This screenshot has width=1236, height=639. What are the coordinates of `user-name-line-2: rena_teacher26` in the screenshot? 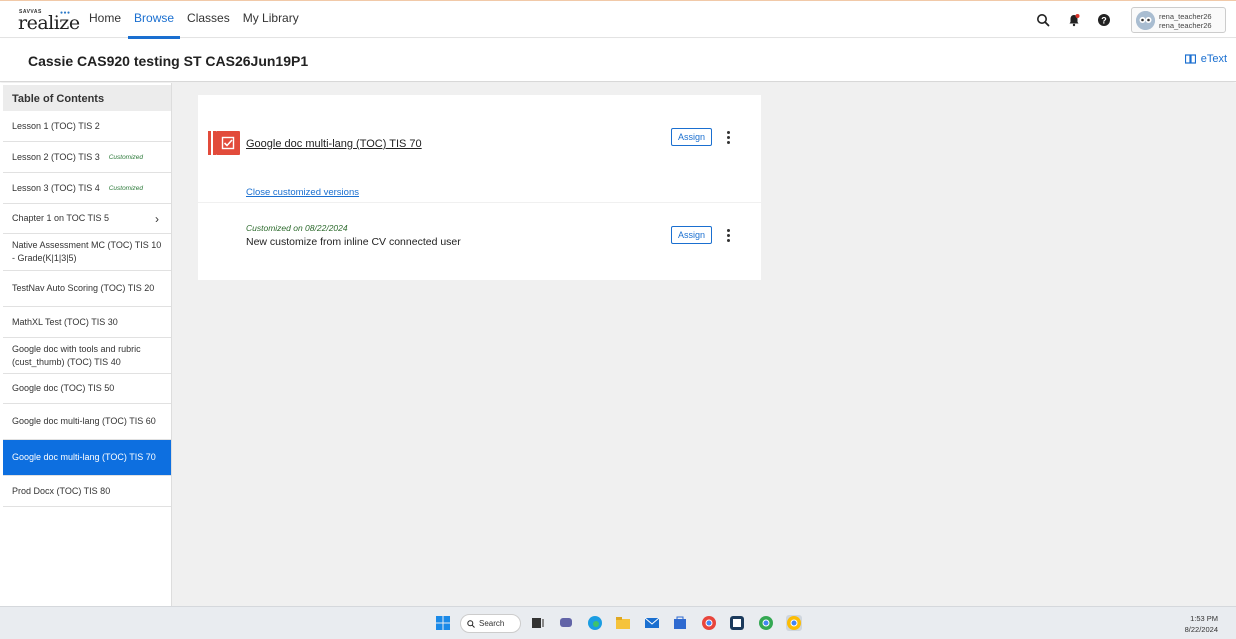 It's located at (1185, 25).